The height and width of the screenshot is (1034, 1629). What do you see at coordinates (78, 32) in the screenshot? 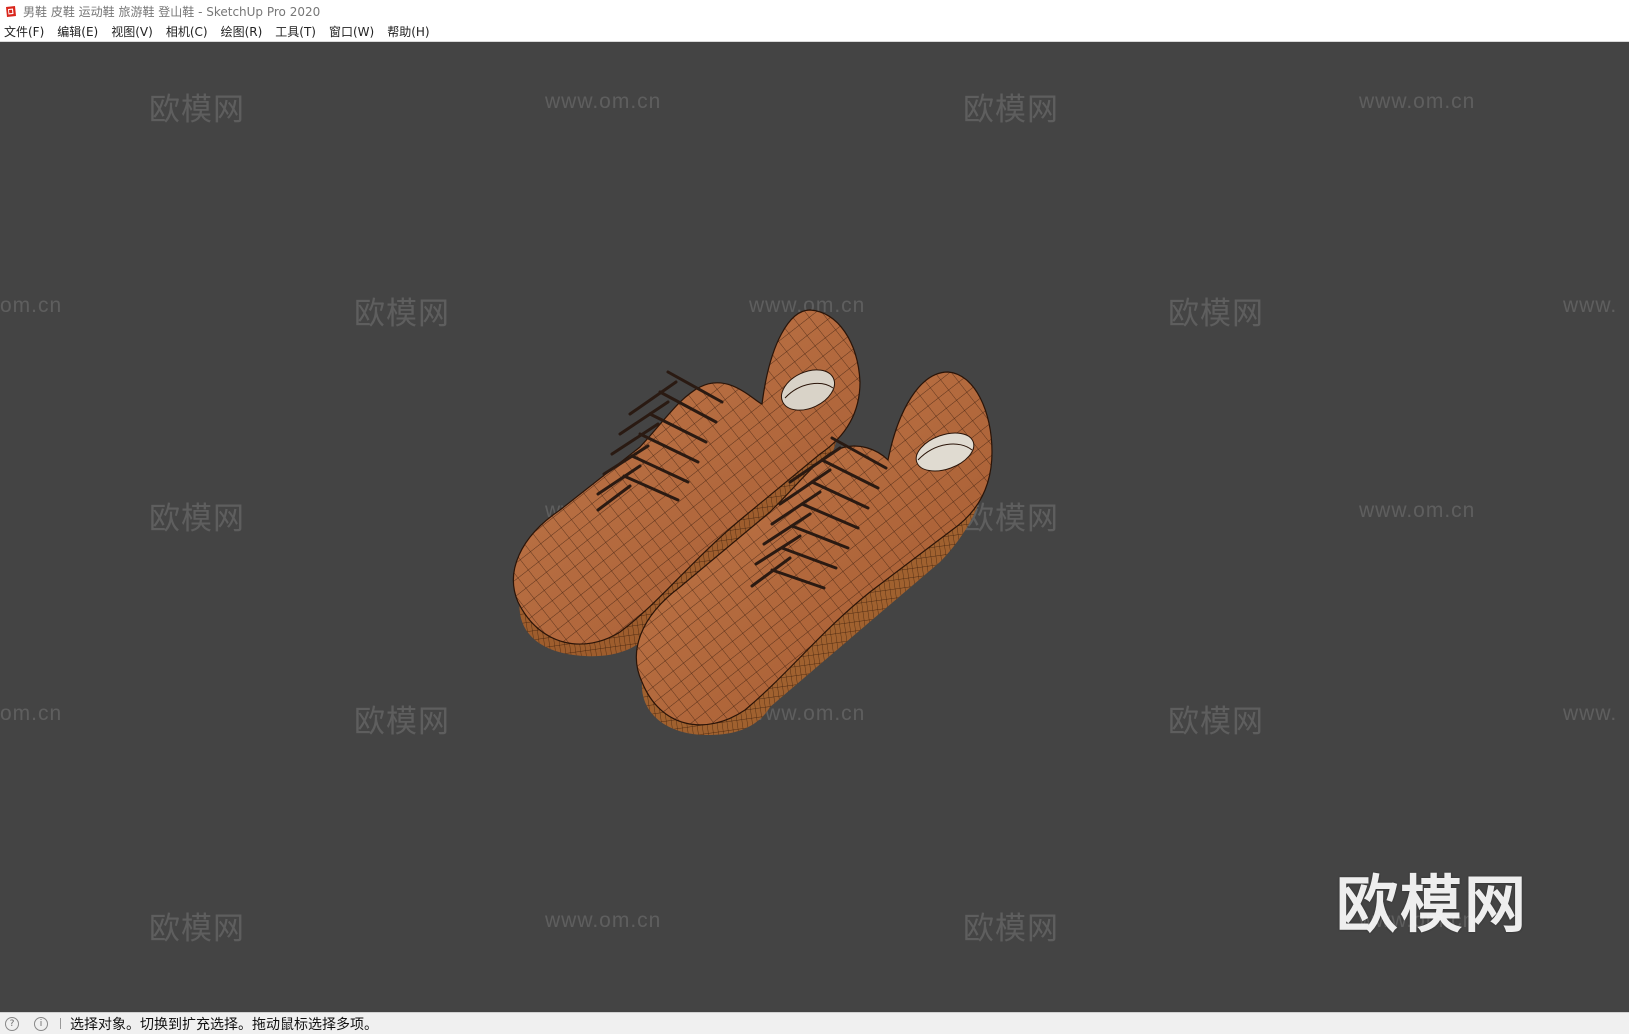
I see `menu-edit: 编辑(E)` at bounding box center [78, 32].